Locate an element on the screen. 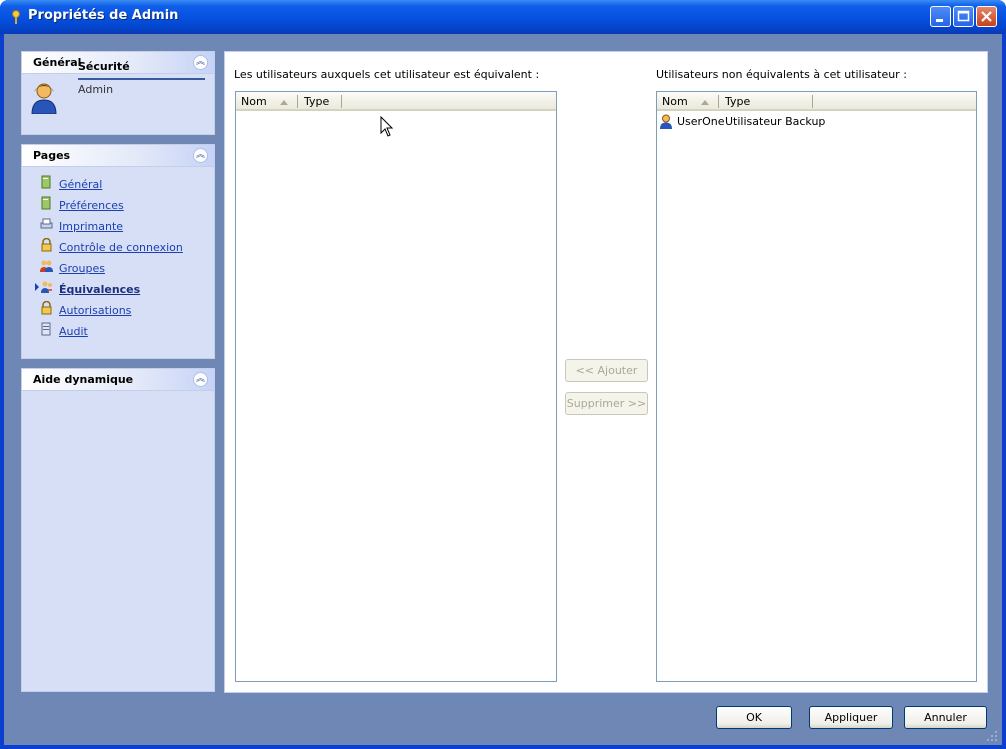 The height and width of the screenshot is (749, 1006). nav-label: Groupes is located at coordinates (82, 268).